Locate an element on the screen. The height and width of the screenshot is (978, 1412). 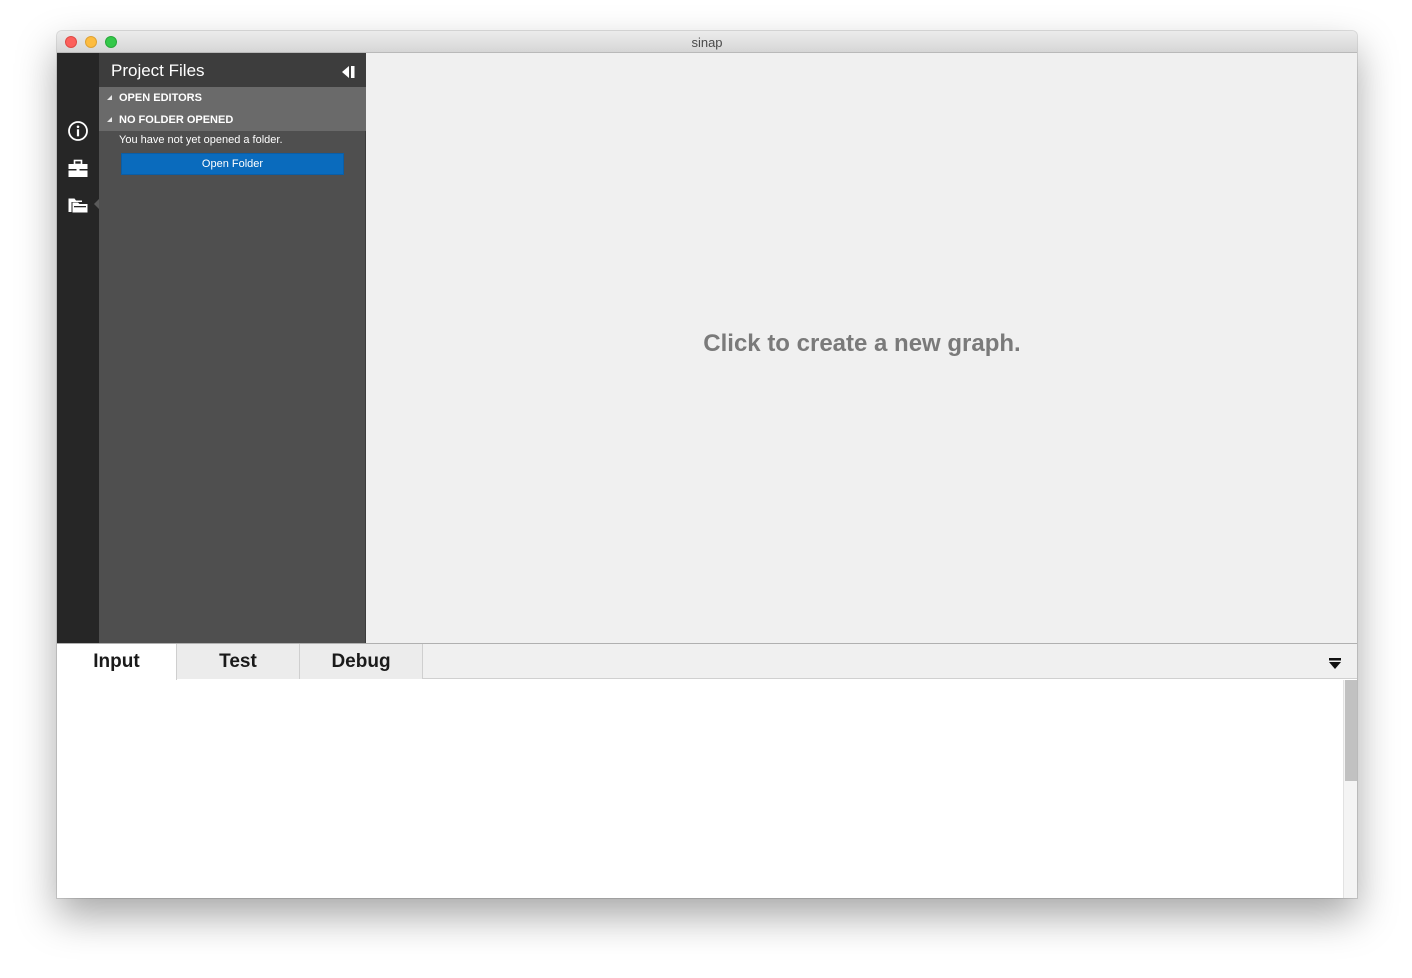
tab-test: Test is located at coordinates (238, 661).